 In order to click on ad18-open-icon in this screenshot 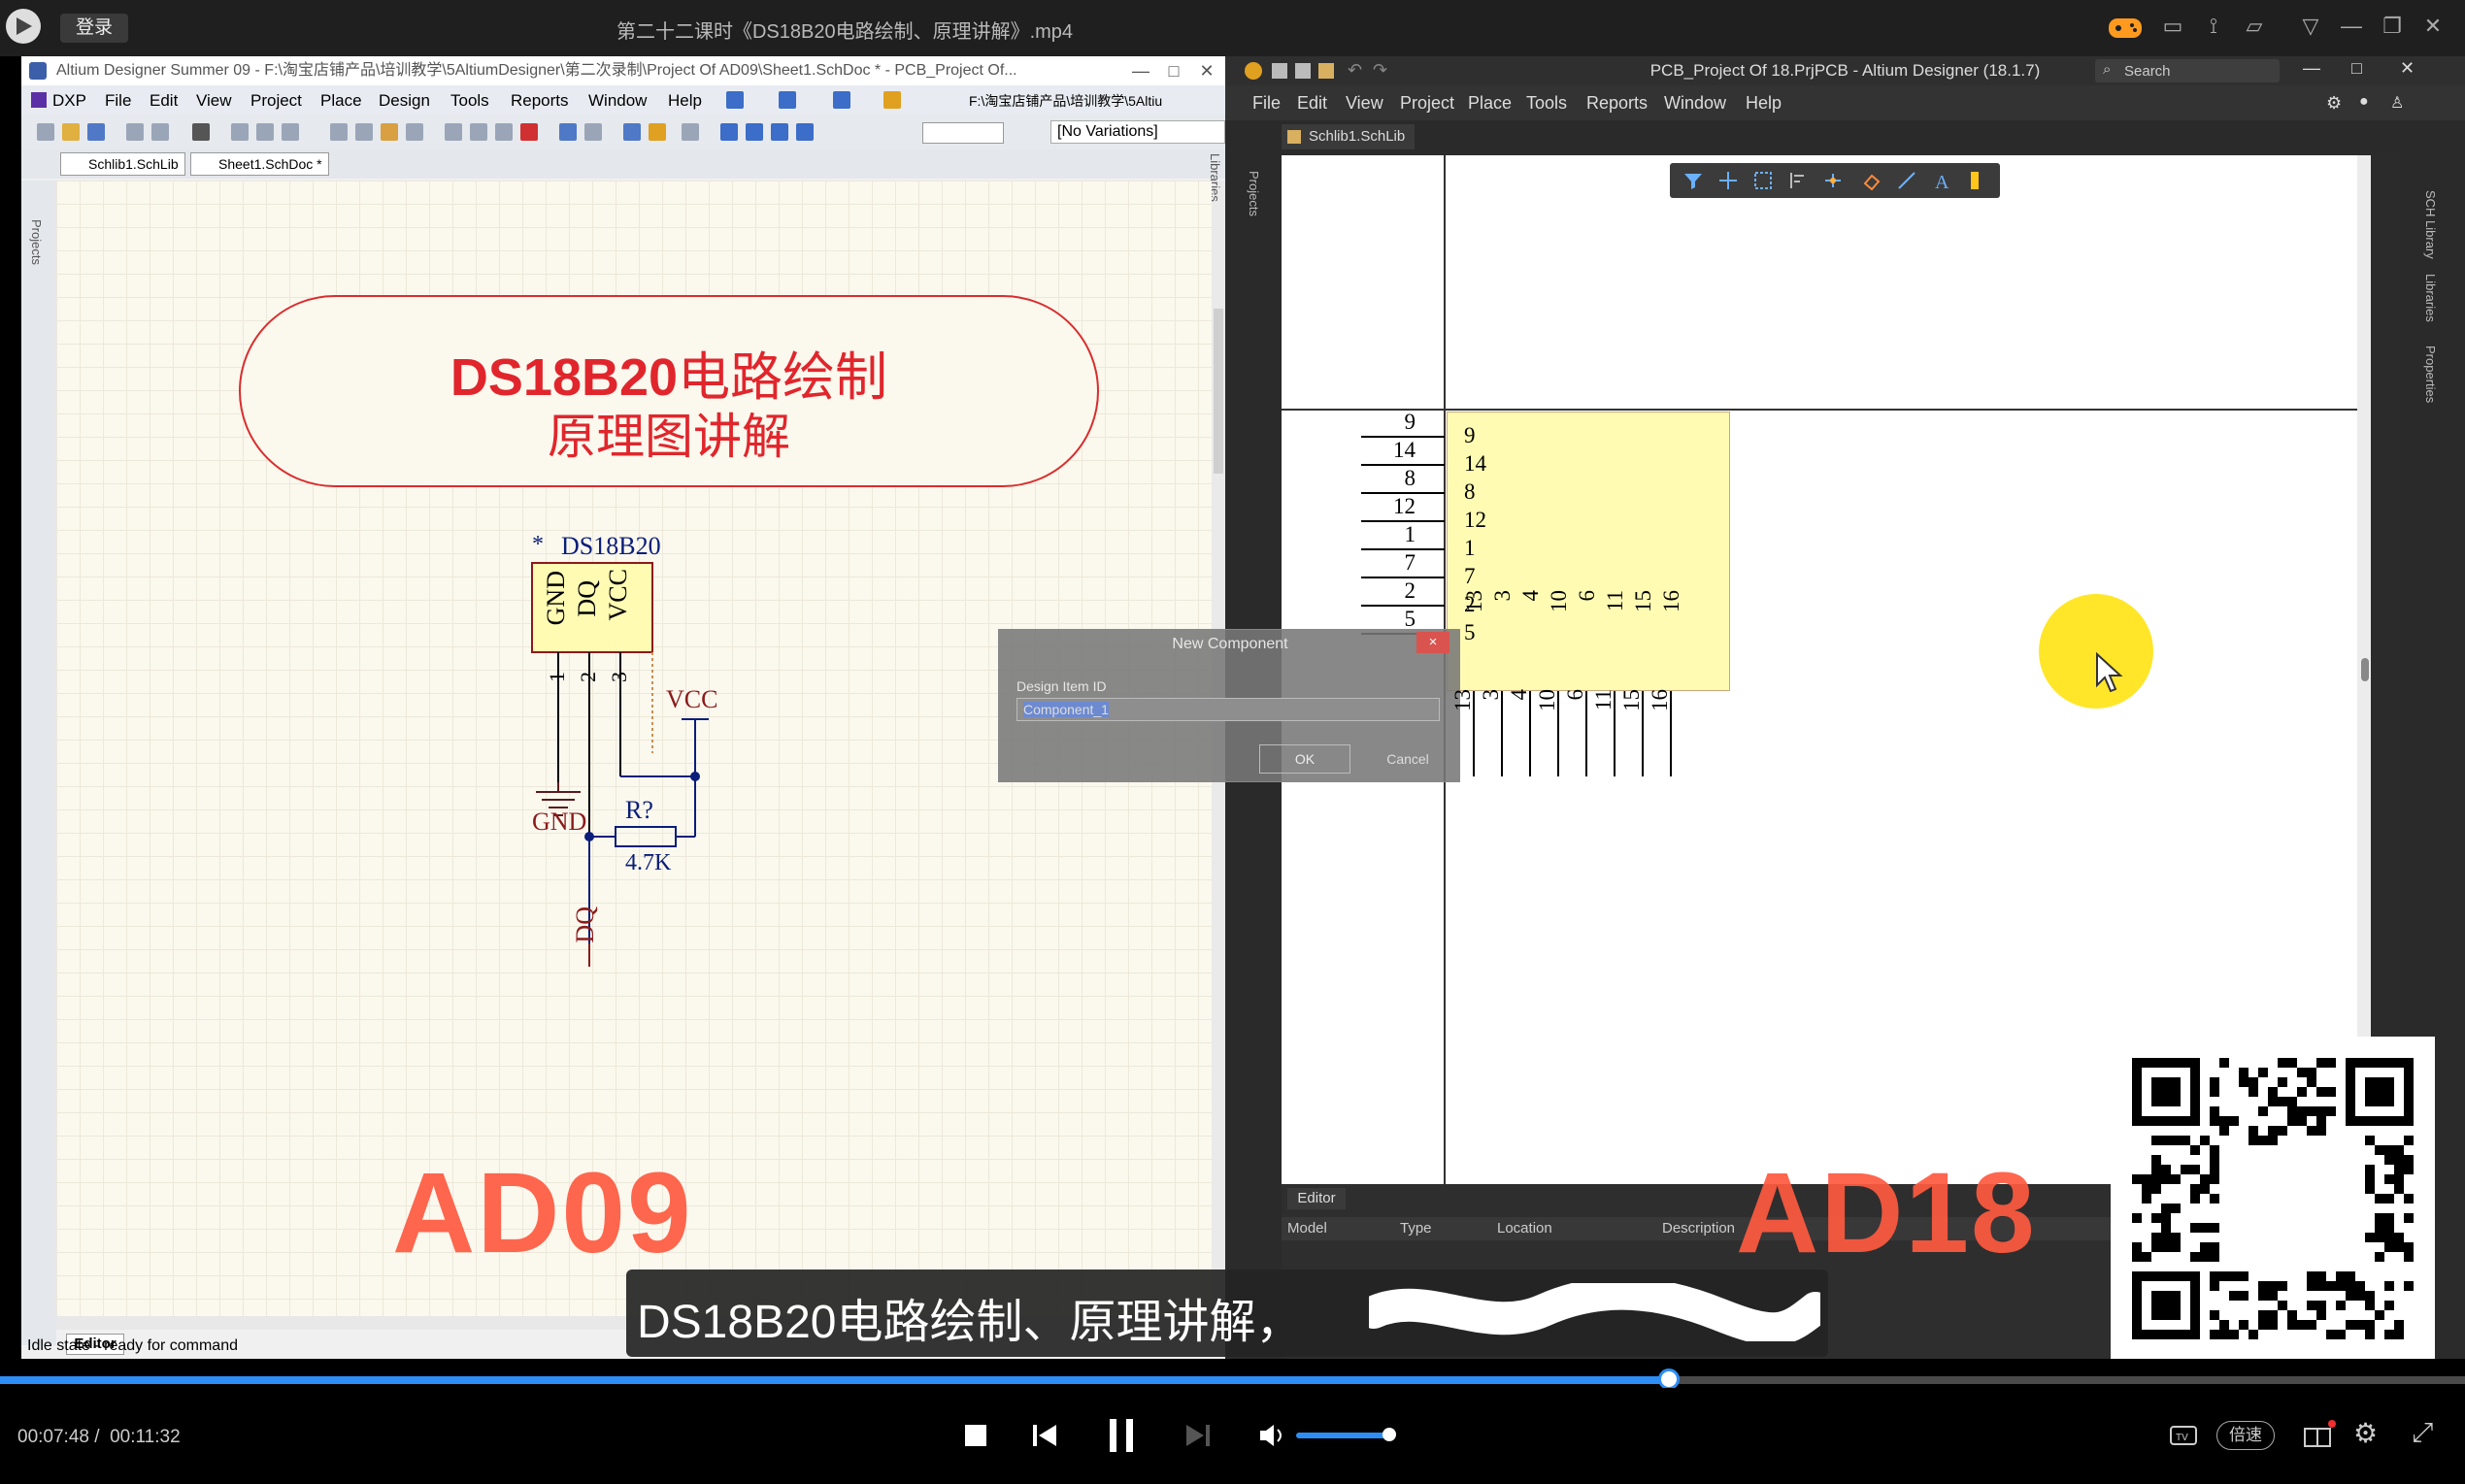, I will do `click(1326, 71)`.